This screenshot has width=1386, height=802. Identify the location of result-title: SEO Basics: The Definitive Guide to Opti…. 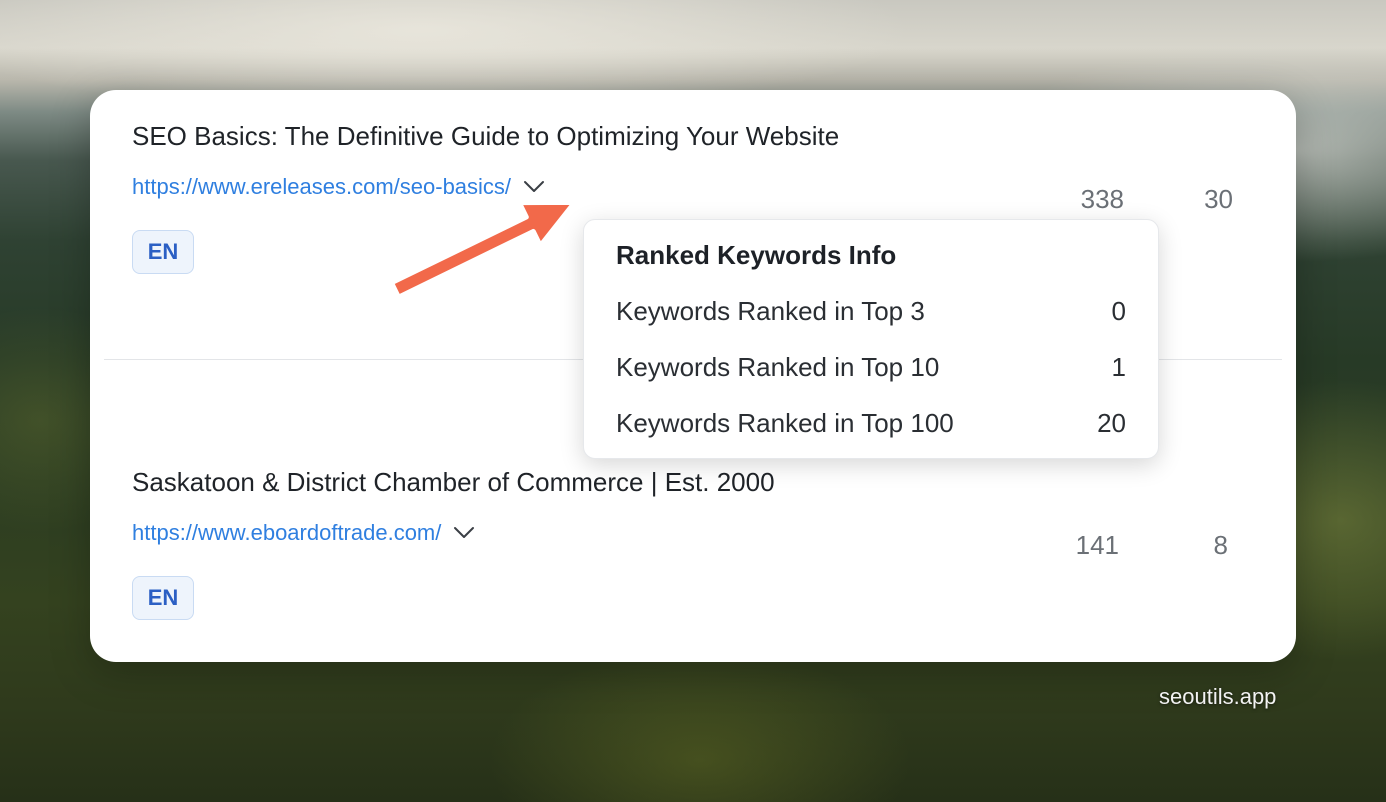
(486, 136).